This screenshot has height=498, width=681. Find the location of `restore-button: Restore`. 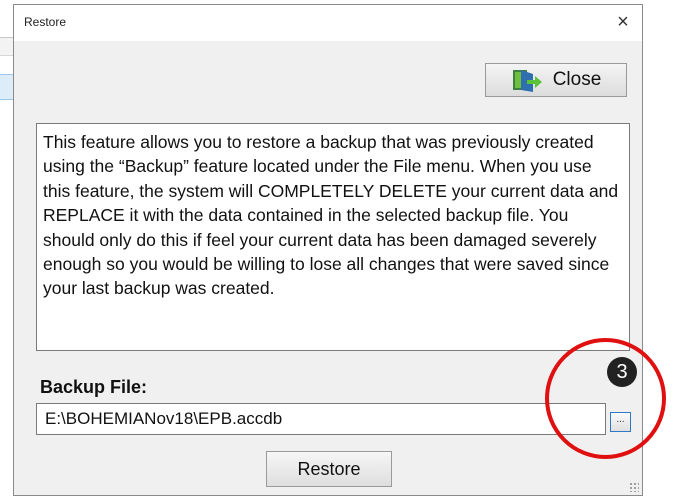

restore-button: Restore is located at coordinates (329, 469).